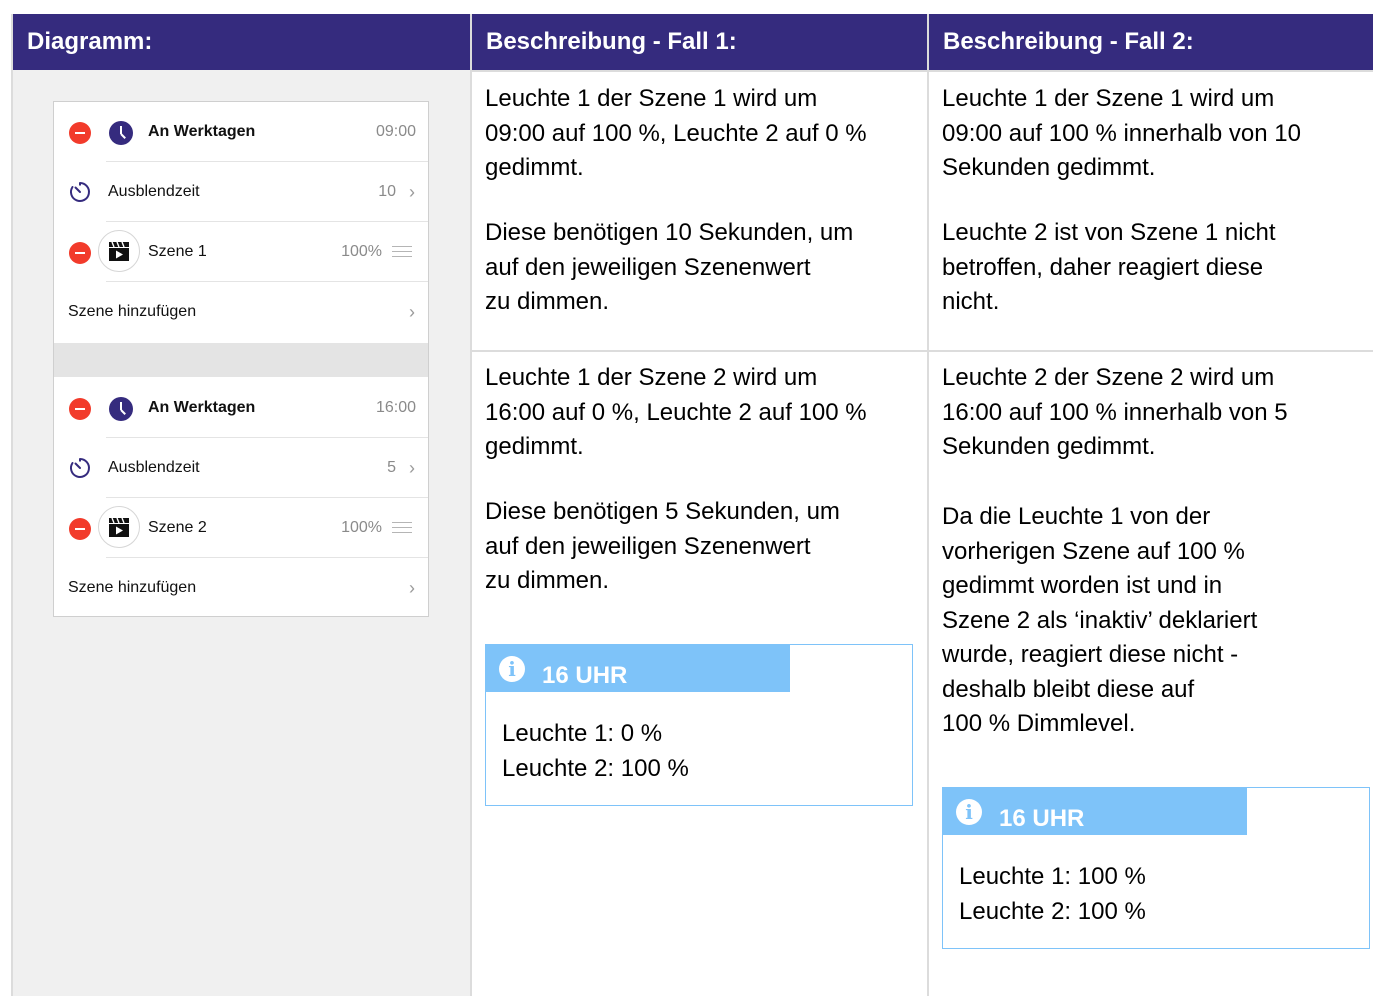 This screenshot has width=1373, height=996. Describe the element at coordinates (1156, 868) in the screenshot. I see `info-box-case2: 16 UHR Leuchte 1: 100 %Leuchte 2: 100 %` at that location.